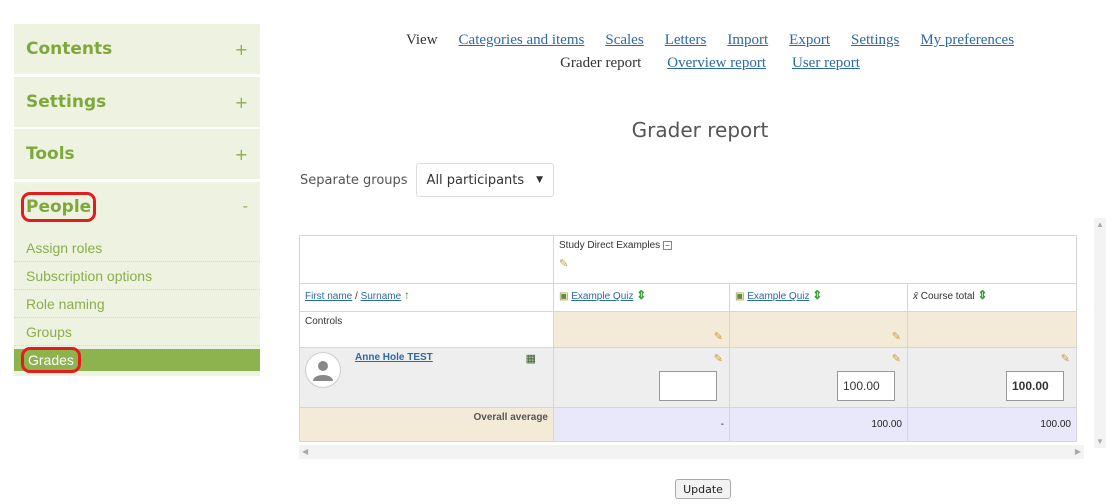 This screenshot has width=1118, height=504. What do you see at coordinates (1100, 441) in the screenshot?
I see `scroll-down-icon: ▼` at bounding box center [1100, 441].